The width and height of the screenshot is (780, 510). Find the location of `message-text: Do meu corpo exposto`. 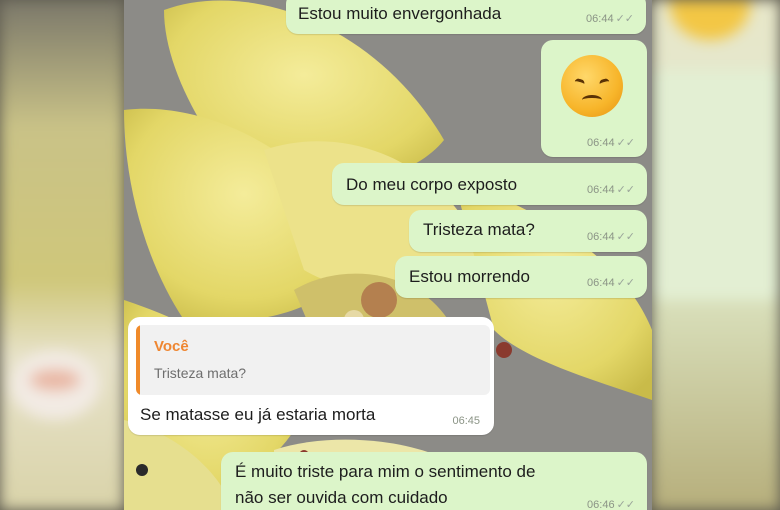

message-text: Do meu corpo exposto is located at coordinates (432, 184).